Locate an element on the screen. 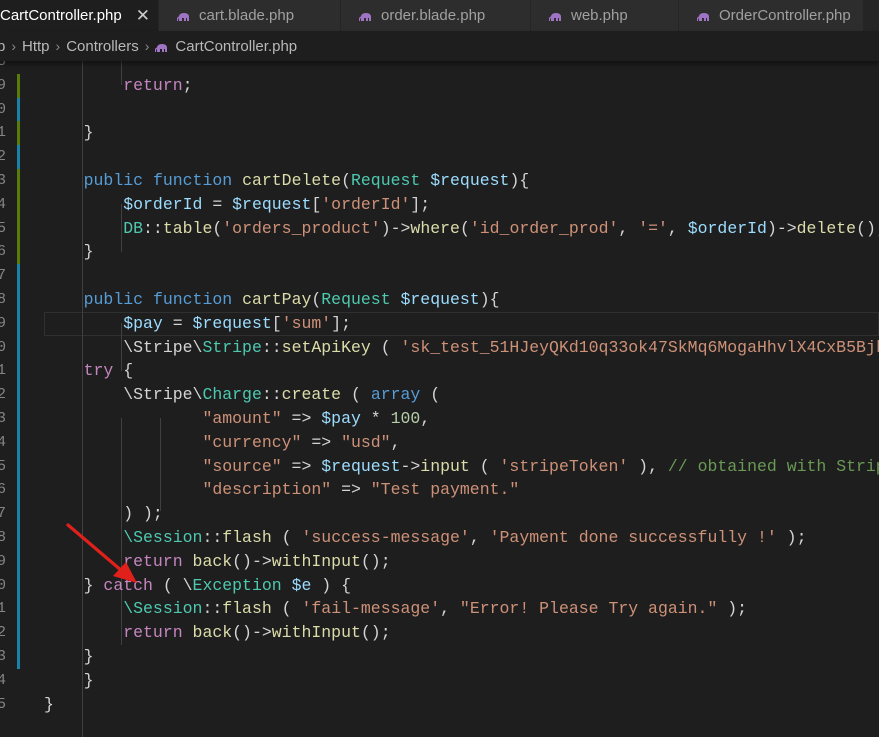  code-token: back is located at coordinates (212, 633).